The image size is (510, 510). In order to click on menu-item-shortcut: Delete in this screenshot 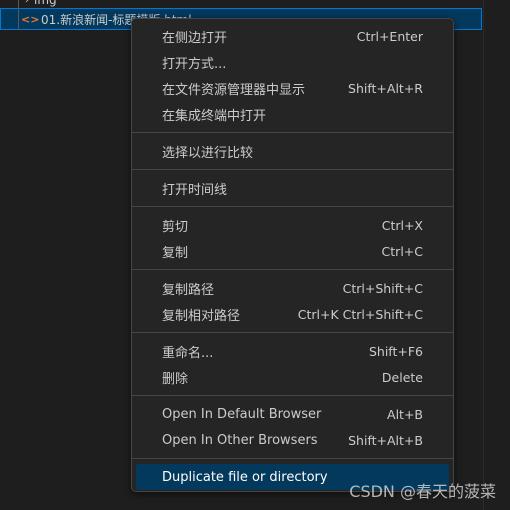, I will do `click(402, 377)`.